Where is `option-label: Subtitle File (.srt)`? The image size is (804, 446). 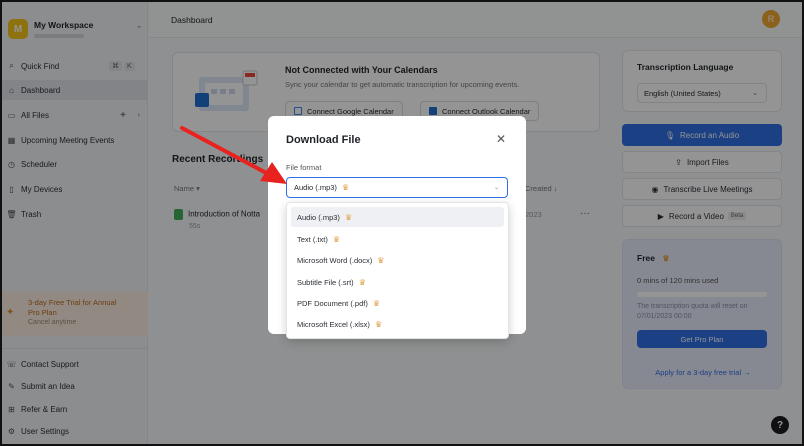
option-label: Subtitle File (.srt) is located at coordinates (325, 282).